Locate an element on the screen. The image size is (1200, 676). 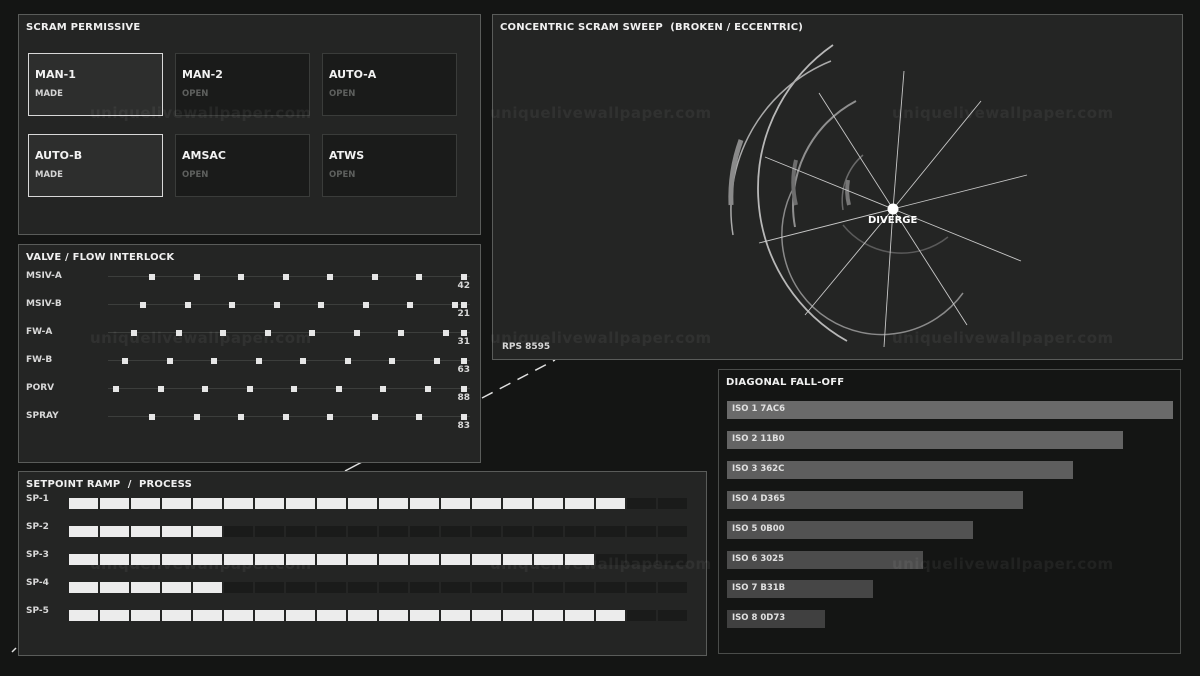
tile-man-2: MAN-2 OPEN is located at coordinates (242, 84).